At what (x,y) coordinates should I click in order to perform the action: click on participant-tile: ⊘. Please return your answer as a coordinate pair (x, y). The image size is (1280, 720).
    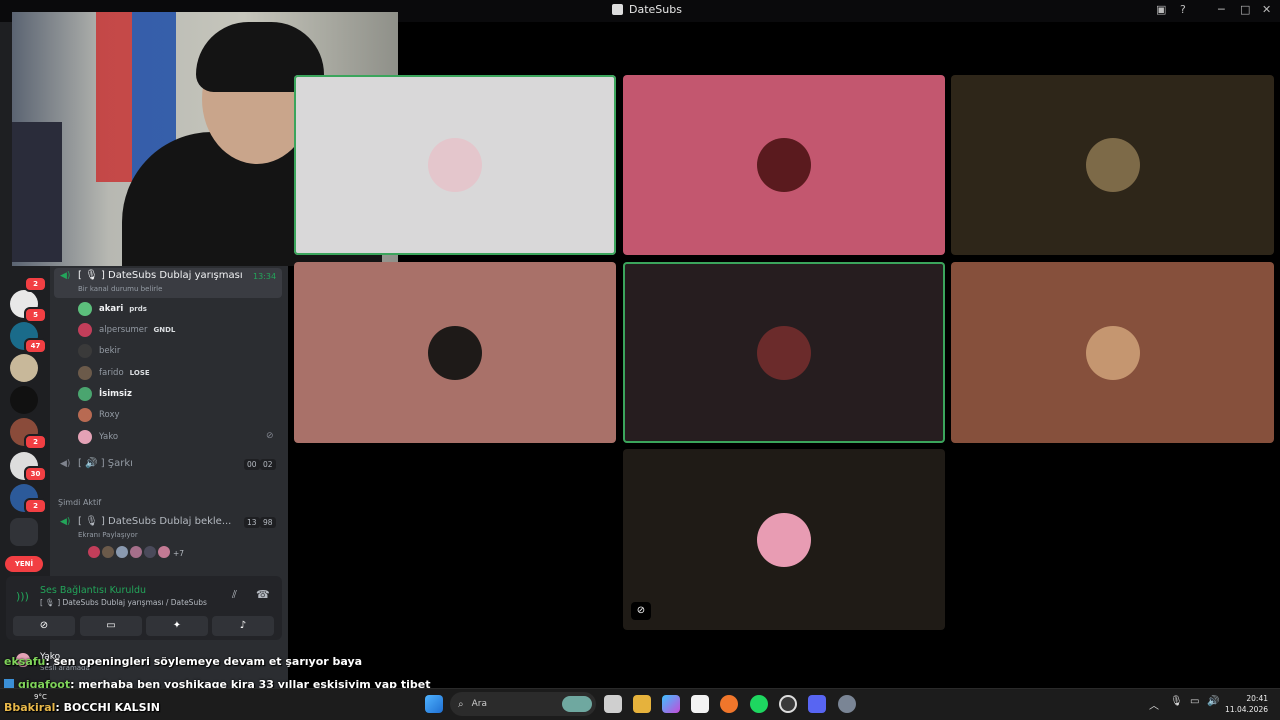
    Looking at the image, I should click on (784, 539).